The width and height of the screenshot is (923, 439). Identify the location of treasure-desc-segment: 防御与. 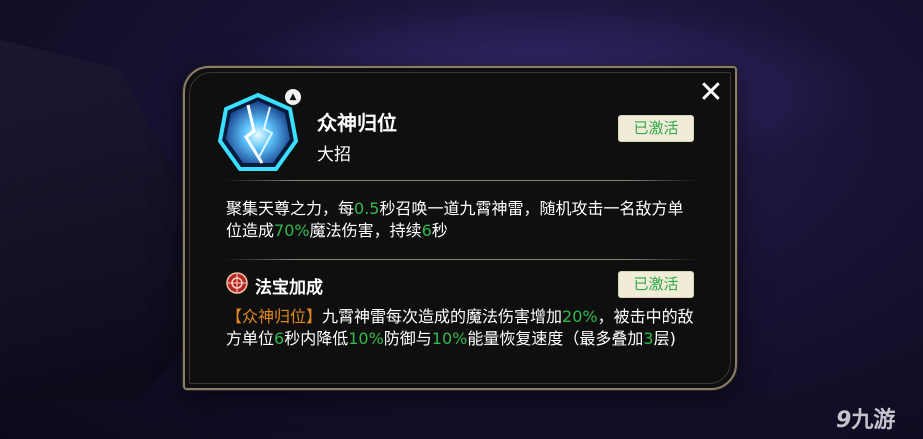
(407, 338).